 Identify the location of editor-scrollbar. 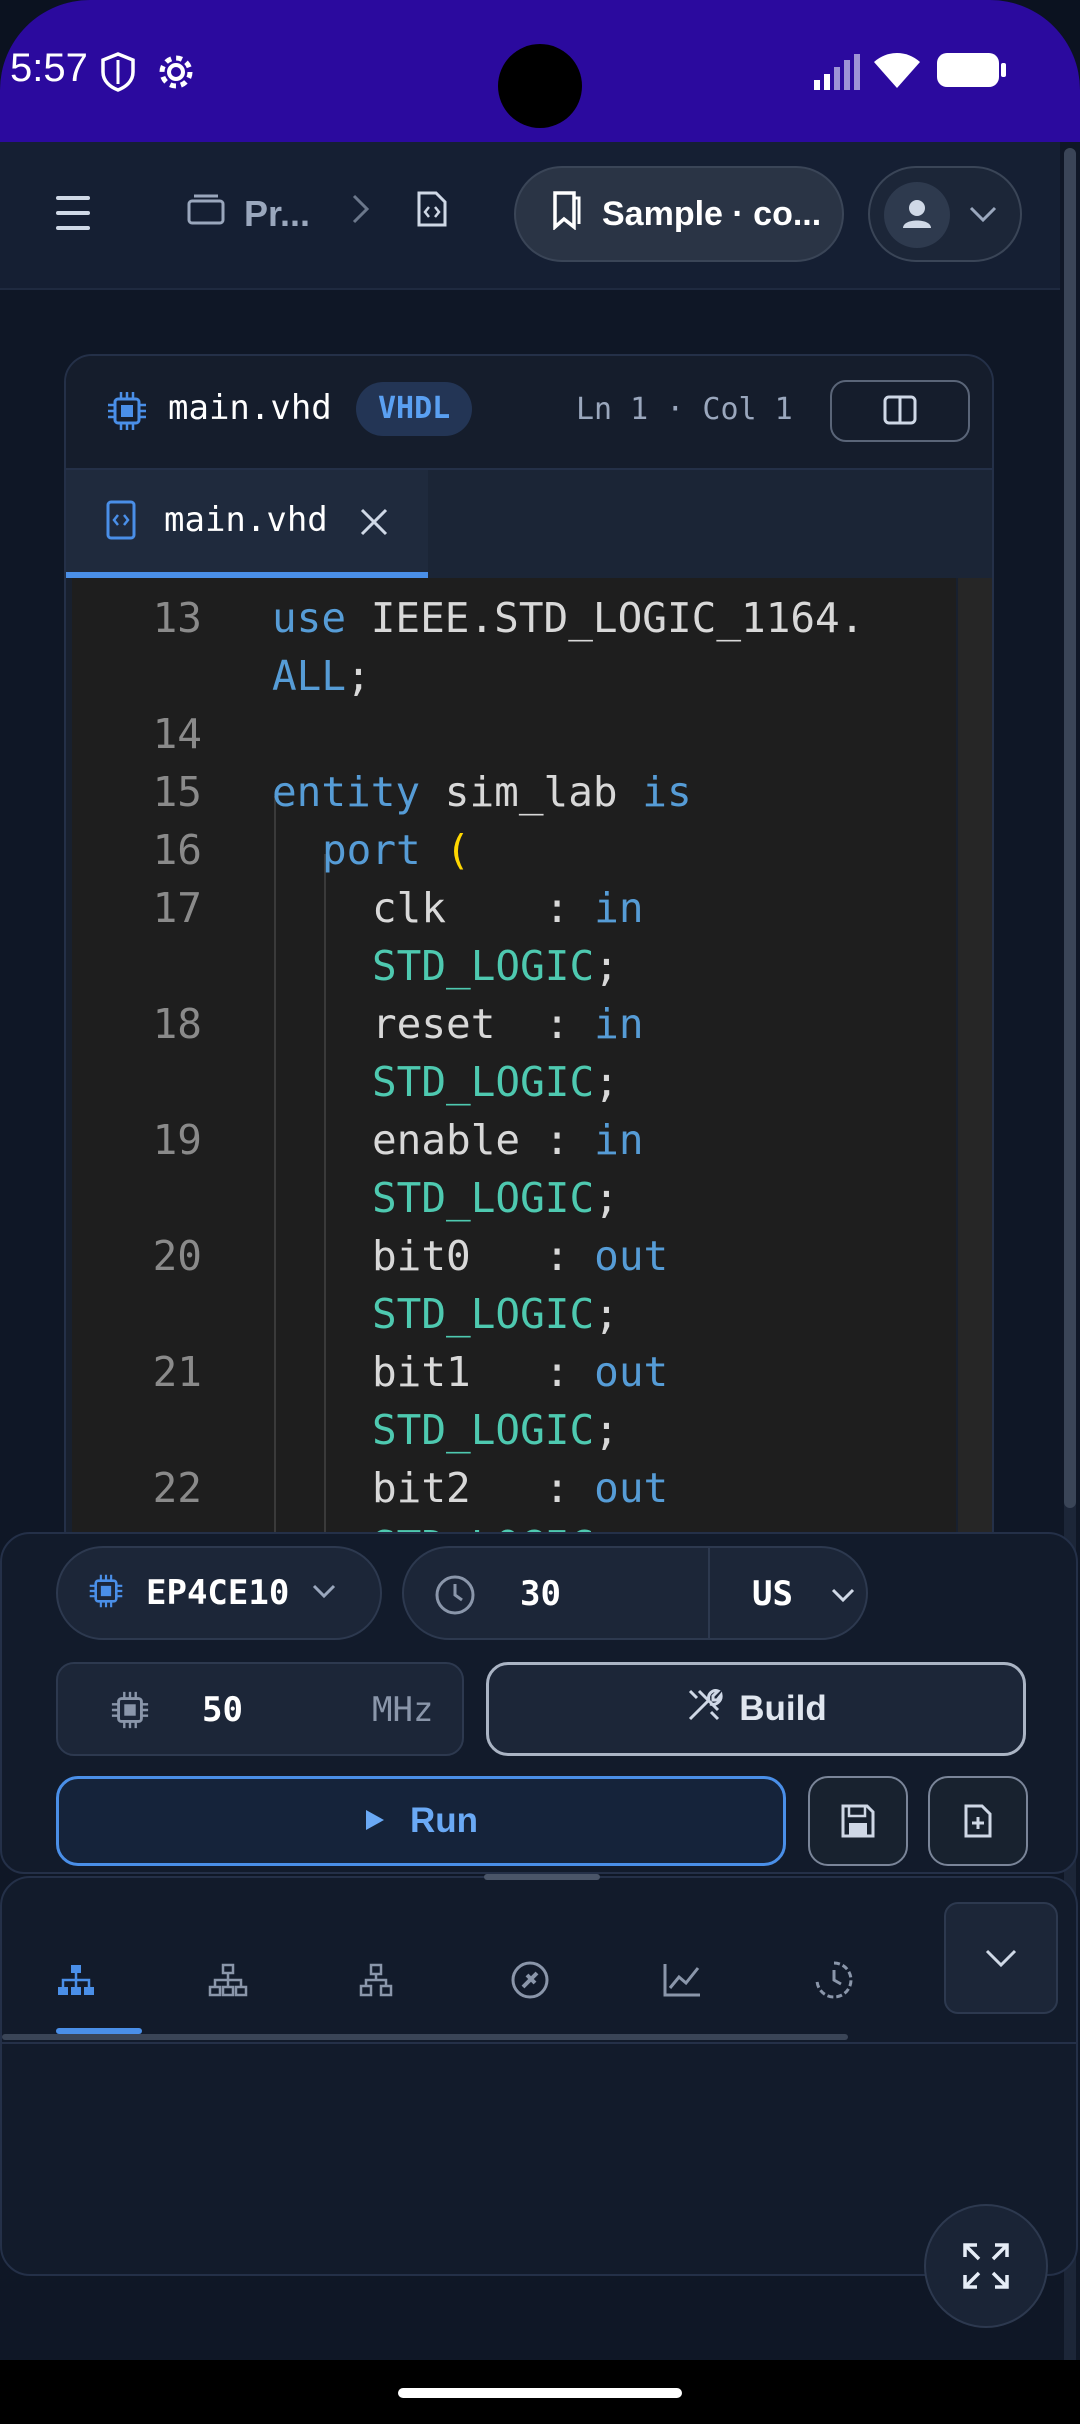
(975, 1067).